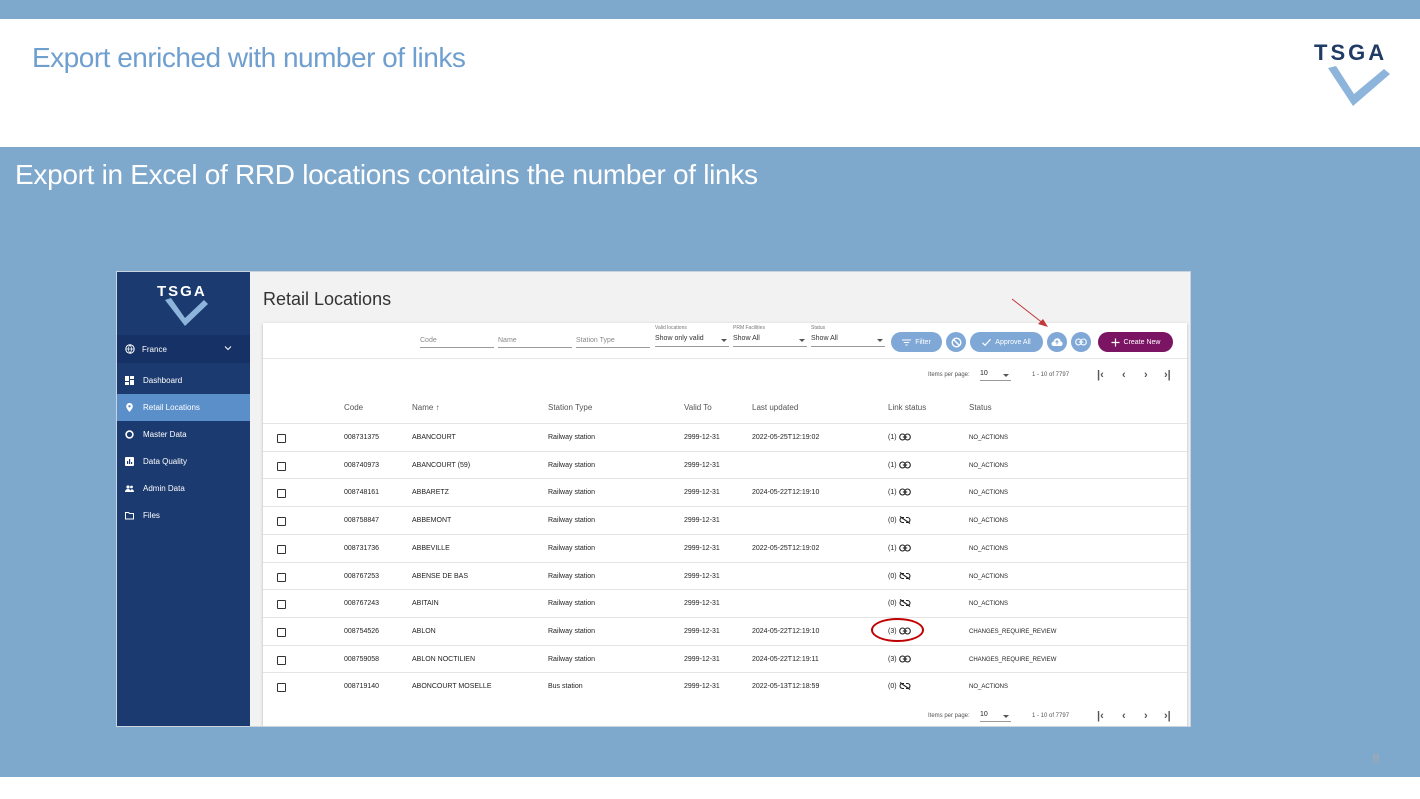  Describe the element at coordinates (904, 659) in the screenshot. I see `link-icon` at that location.